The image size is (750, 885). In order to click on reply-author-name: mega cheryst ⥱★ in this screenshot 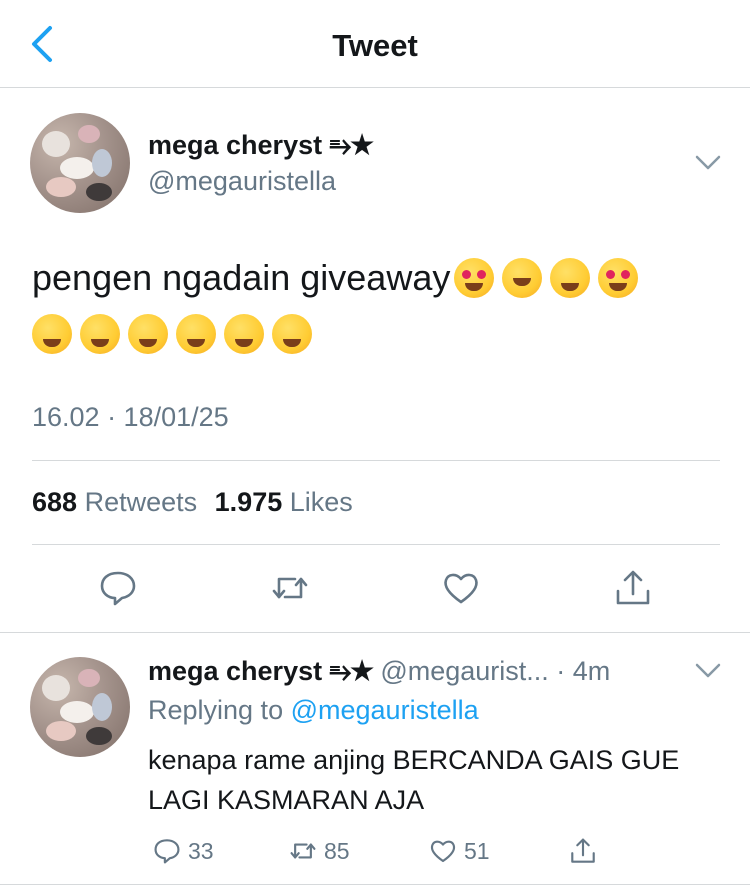, I will do `click(260, 671)`.